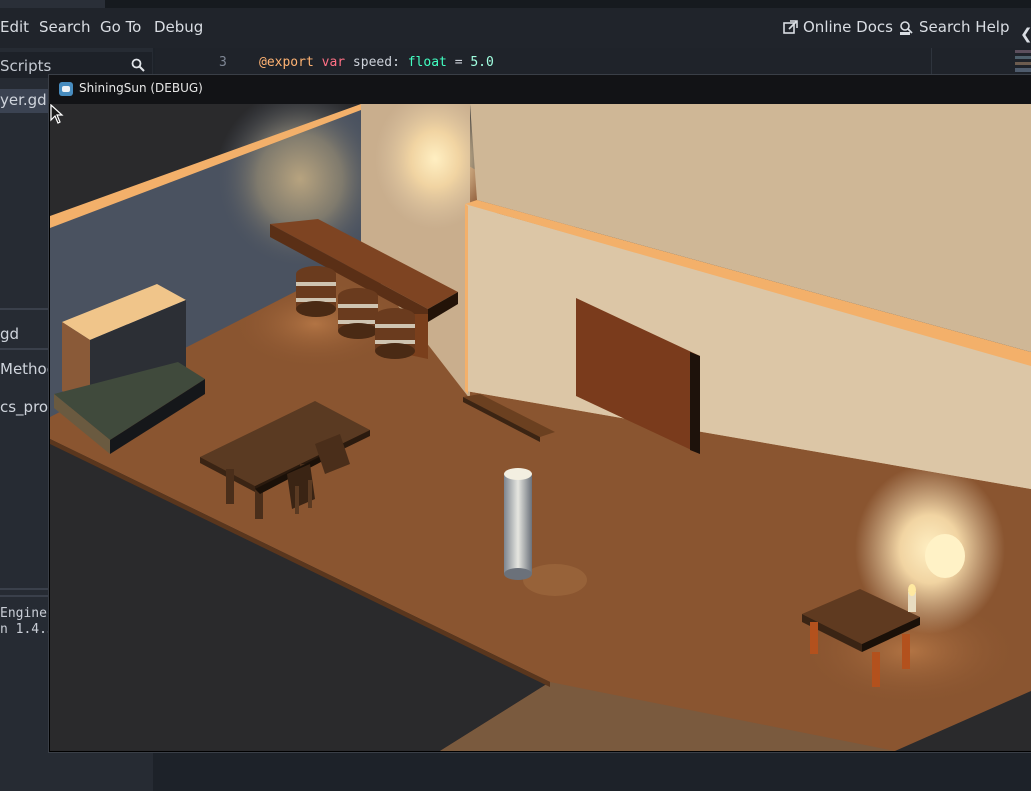  I want to click on search-icon, so click(138, 65).